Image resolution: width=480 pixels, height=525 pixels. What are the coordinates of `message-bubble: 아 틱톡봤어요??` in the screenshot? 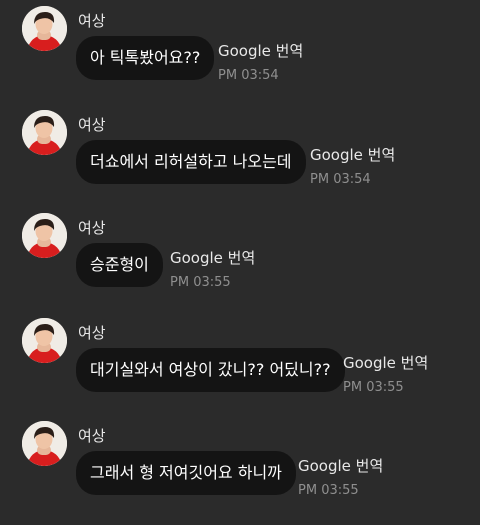 It's located at (145, 58).